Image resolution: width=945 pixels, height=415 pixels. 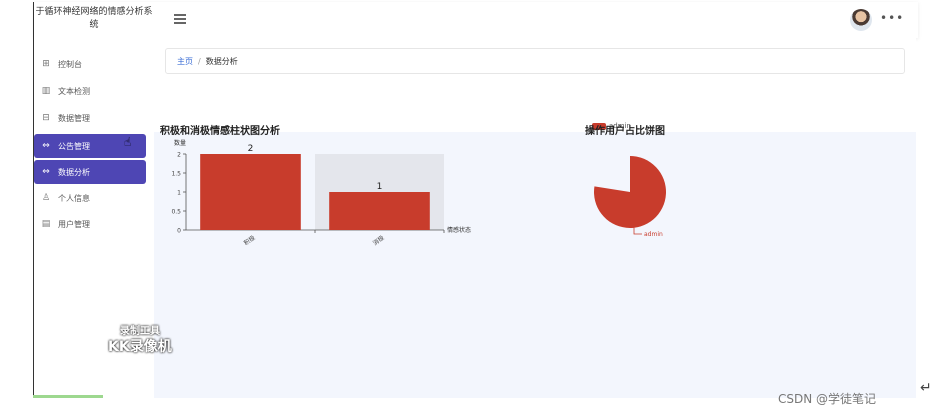 What do you see at coordinates (459, 230) in the screenshot?
I see `x-axis-label: 情感状态` at bounding box center [459, 230].